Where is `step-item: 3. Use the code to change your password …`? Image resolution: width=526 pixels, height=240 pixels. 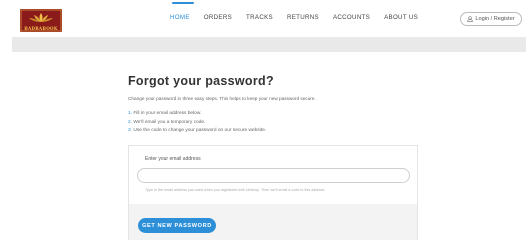 step-item: 3. Use the code to change your password … is located at coordinates (197, 131).